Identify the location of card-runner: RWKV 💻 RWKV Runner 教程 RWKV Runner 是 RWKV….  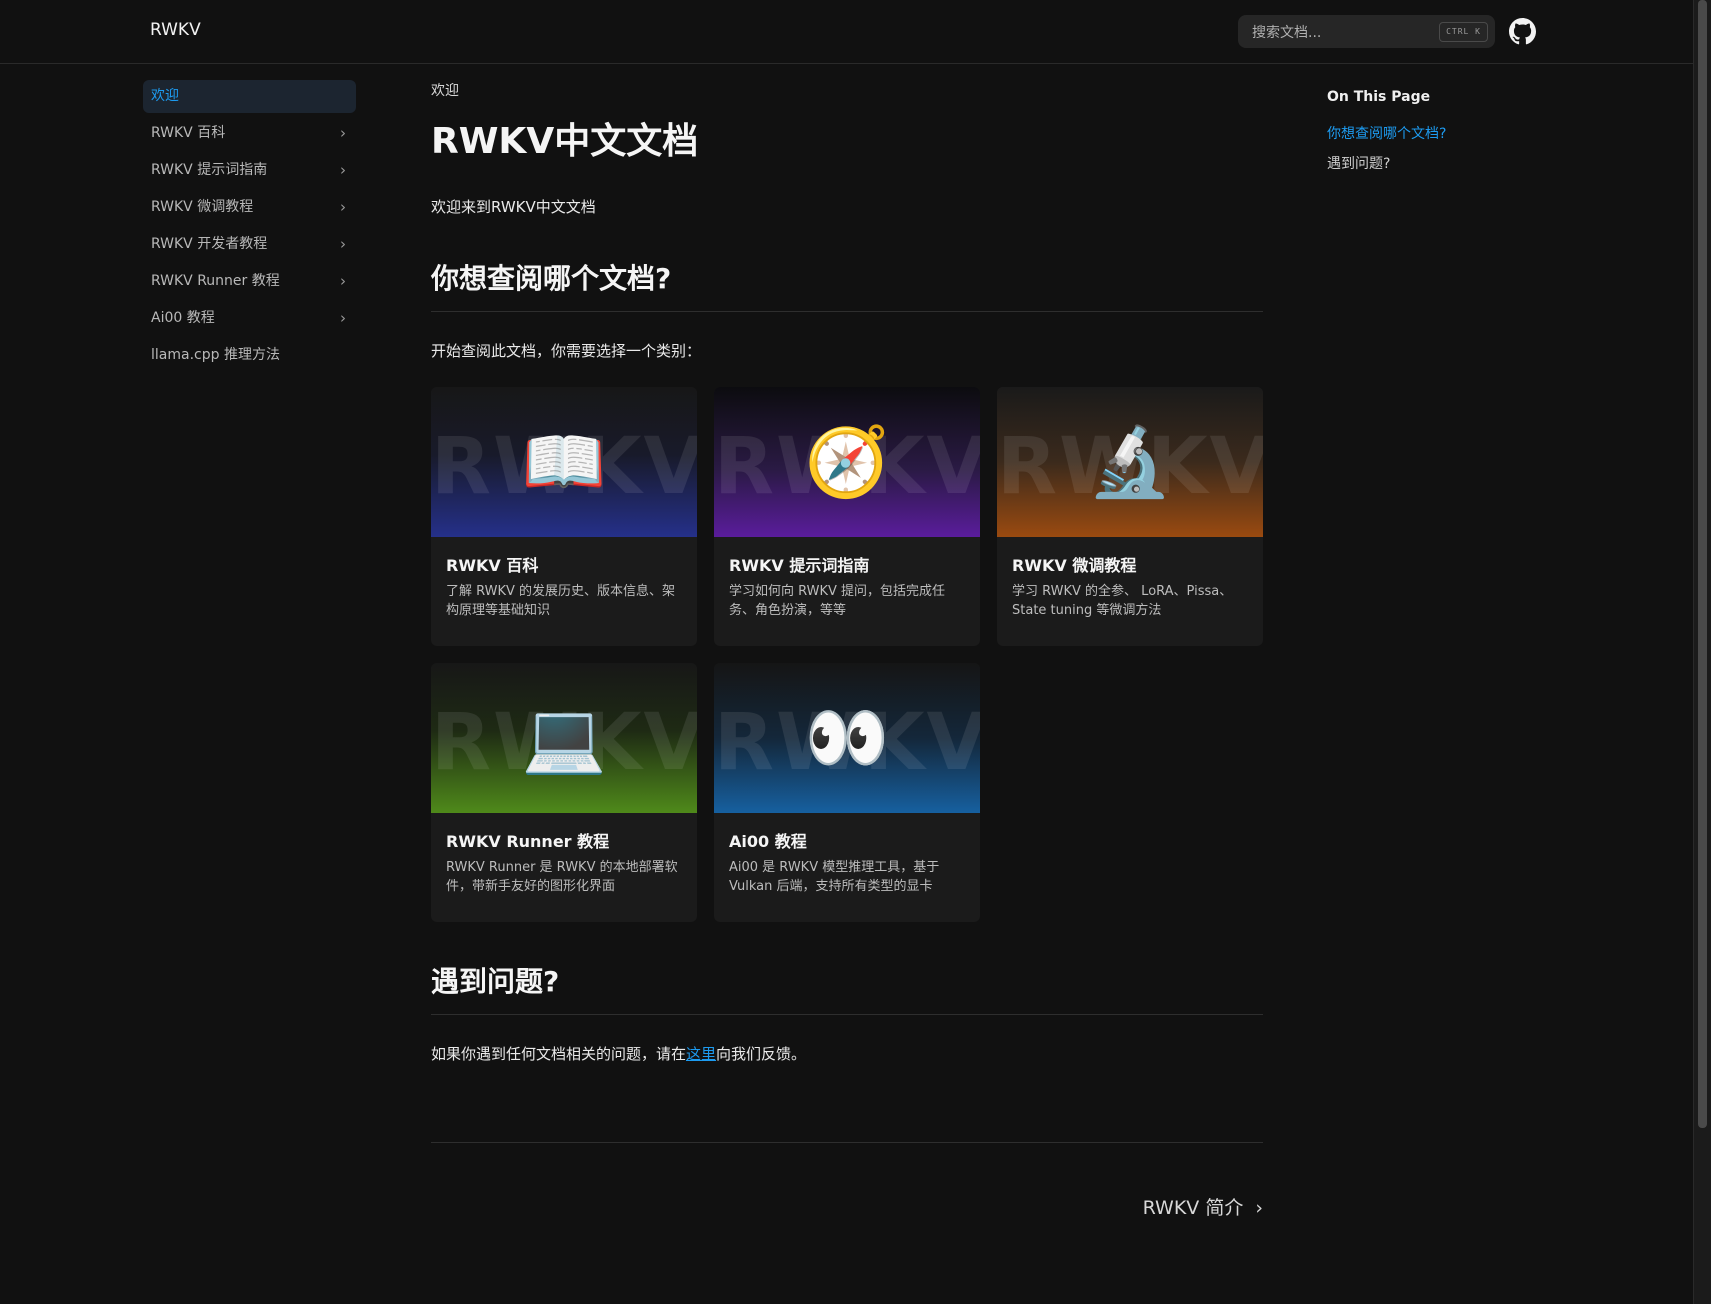
(564, 792).